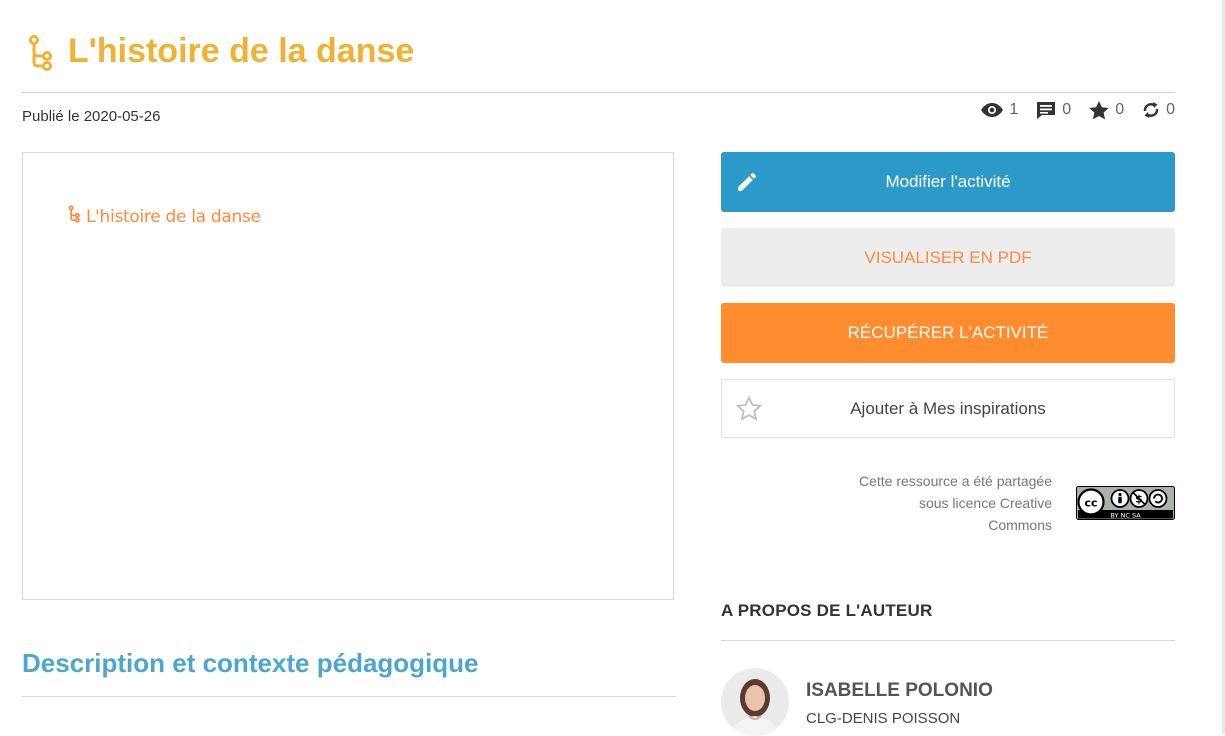 This screenshot has width=1225, height=736. I want to click on star-icon, so click(1099, 110).